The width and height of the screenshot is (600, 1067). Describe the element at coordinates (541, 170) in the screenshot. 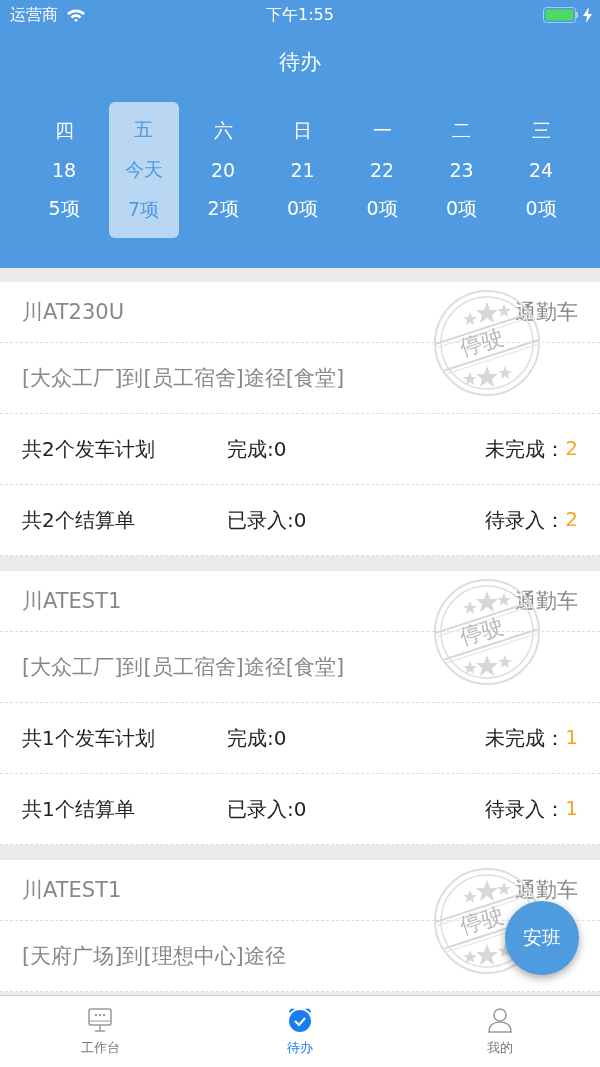

I see `day-tab: 三 24 0项` at that location.